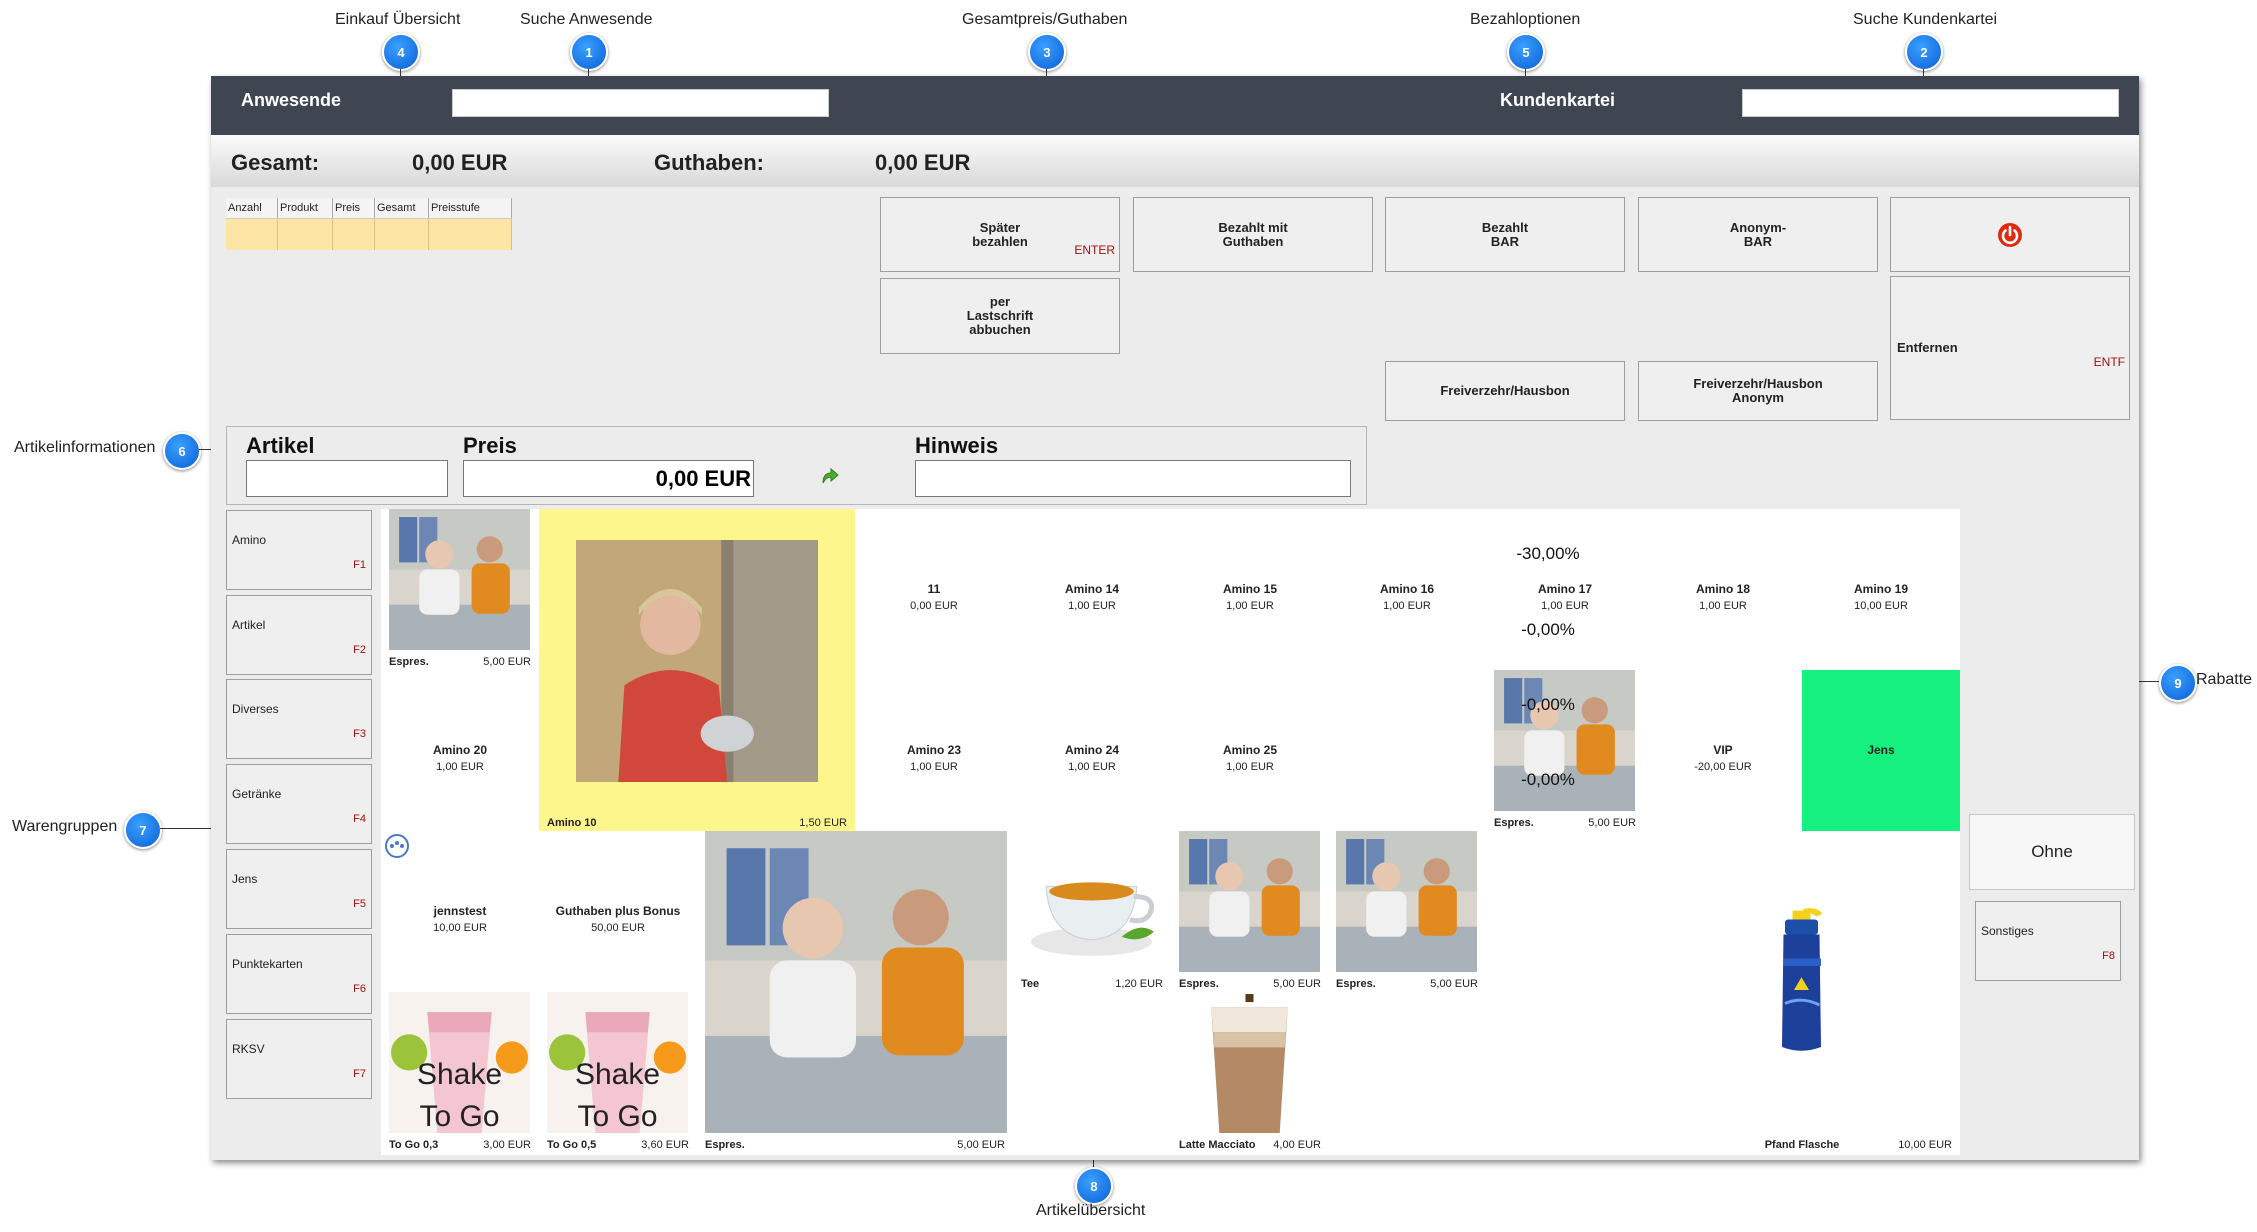 The width and height of the screenshot is (2257, 1232). Describe the element at coordinates (1047, 52) in the screenshot. I see `annotation-badge-3: 3` at that location.